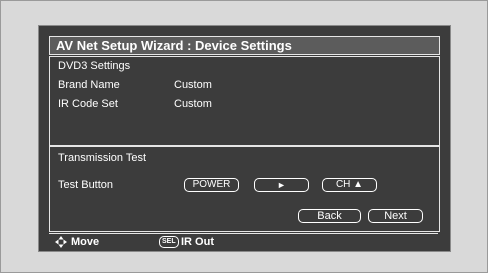 The image size is (488, 273). I want to click on title-bar: AV Net Setup Wizard : Device Settings, so click(244, 45).